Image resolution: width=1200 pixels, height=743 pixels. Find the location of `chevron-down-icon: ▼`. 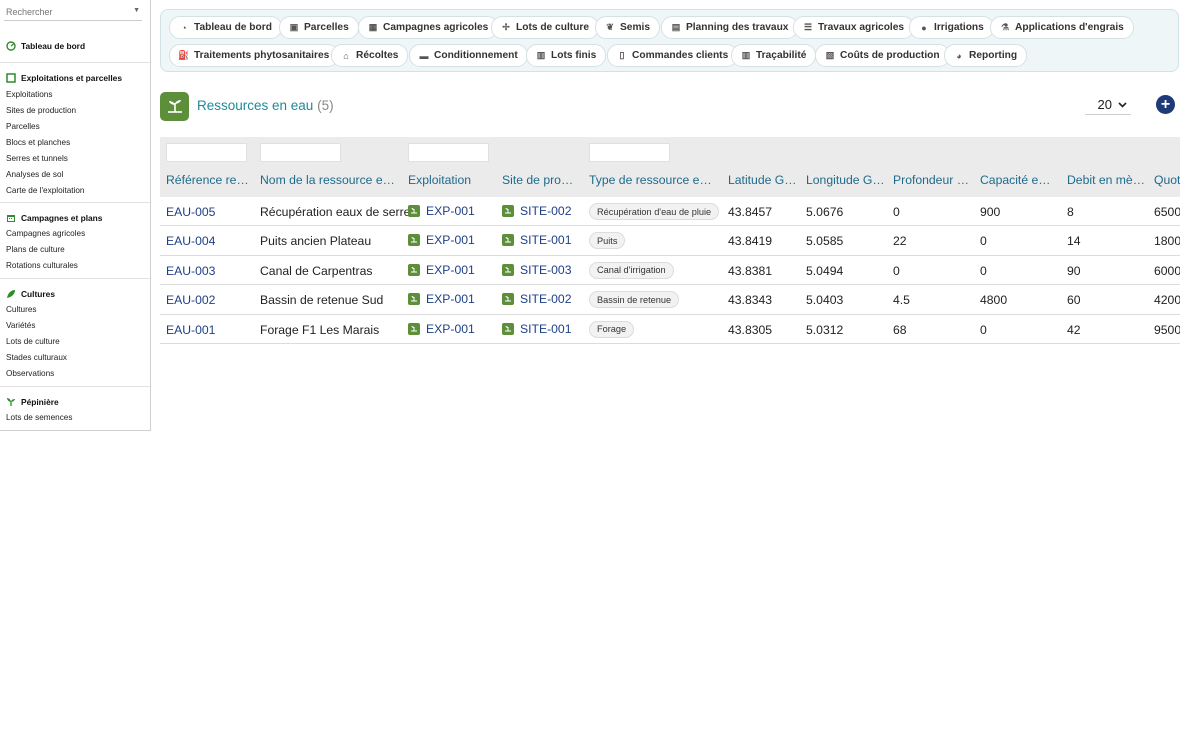

chevron-down-icon: ▼ is located at coordinates (136, 10).